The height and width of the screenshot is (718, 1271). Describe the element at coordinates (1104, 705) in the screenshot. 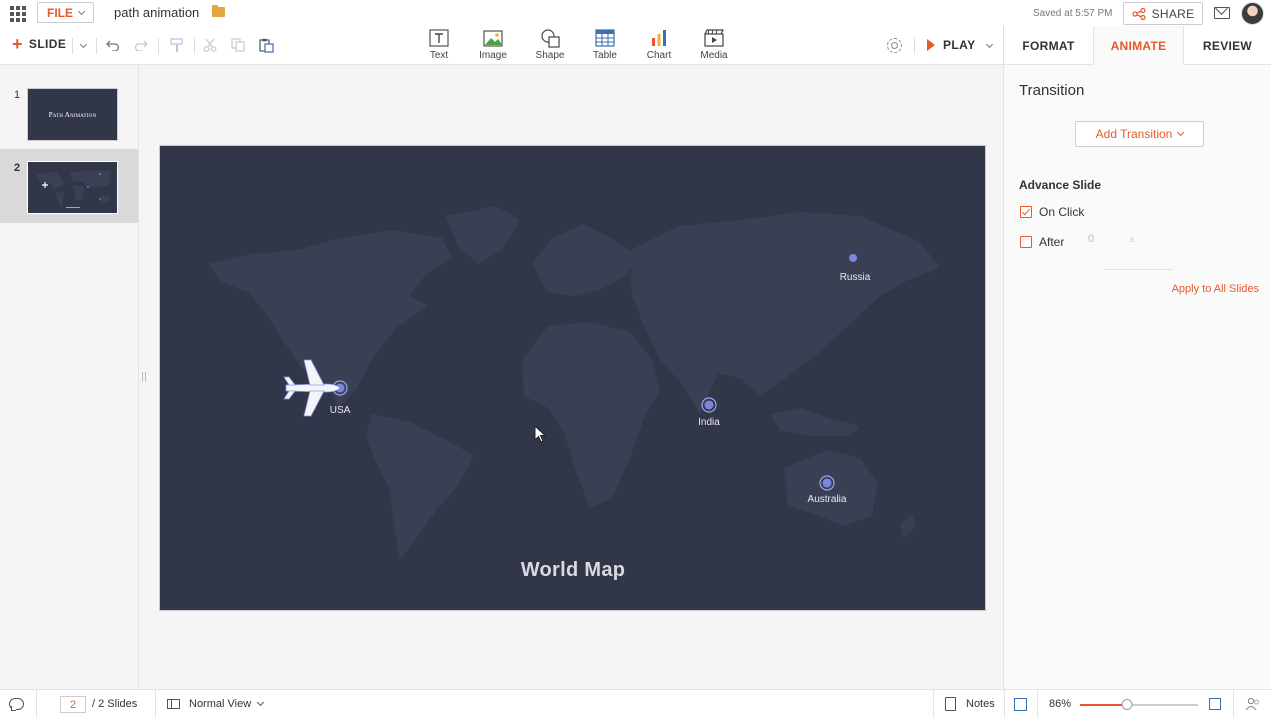

I see `zoom-slider-fill` at that location.